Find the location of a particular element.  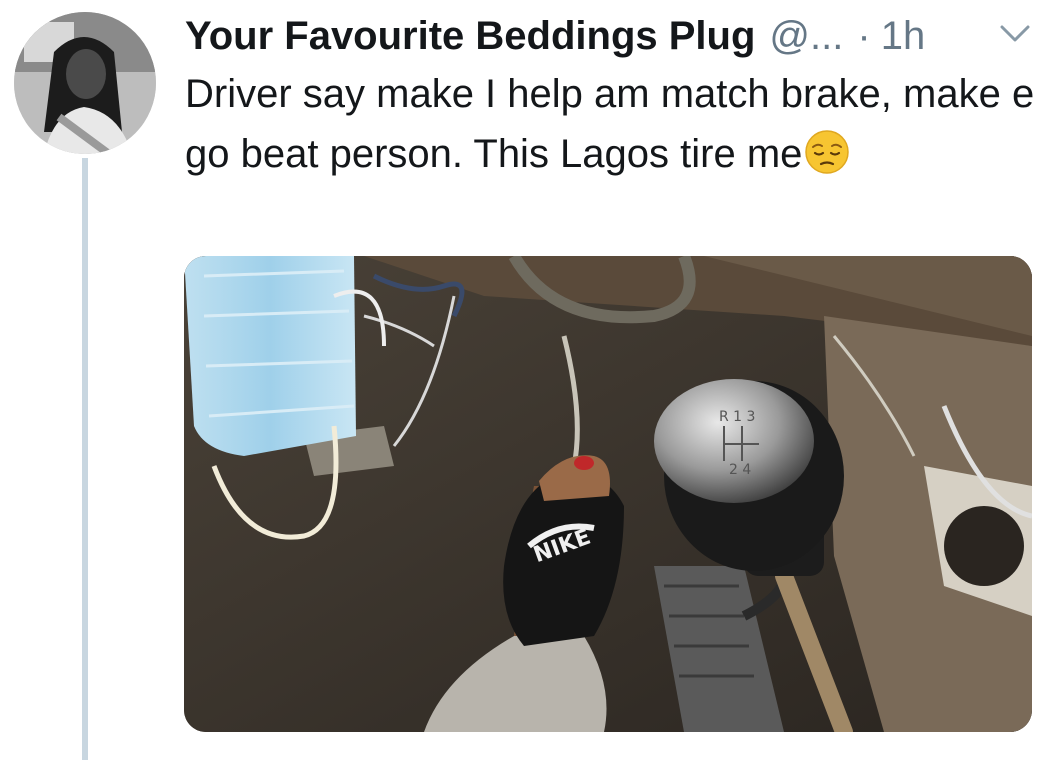

avatar is located at coordinates (85, 83).